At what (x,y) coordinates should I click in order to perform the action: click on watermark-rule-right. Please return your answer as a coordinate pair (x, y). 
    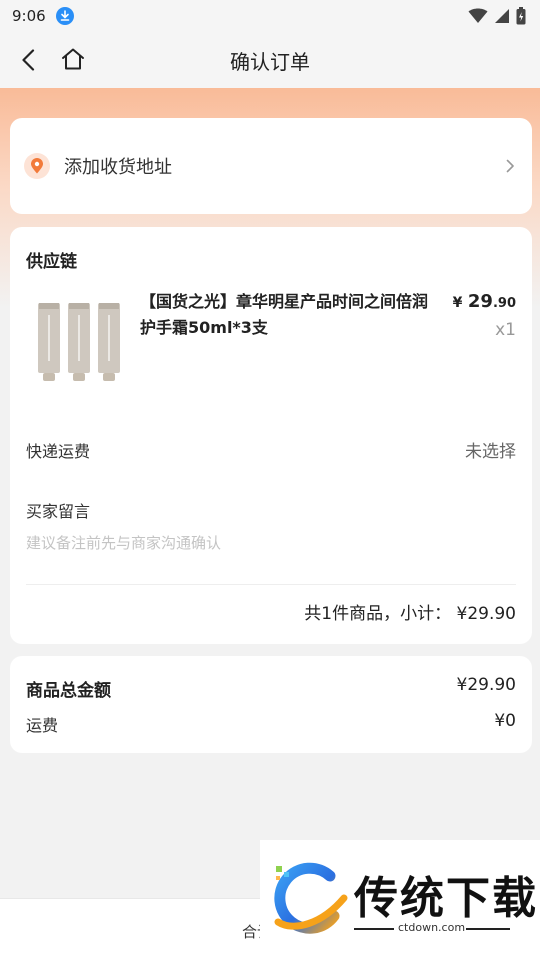
    Looking at the image, I should click on (488, 929).